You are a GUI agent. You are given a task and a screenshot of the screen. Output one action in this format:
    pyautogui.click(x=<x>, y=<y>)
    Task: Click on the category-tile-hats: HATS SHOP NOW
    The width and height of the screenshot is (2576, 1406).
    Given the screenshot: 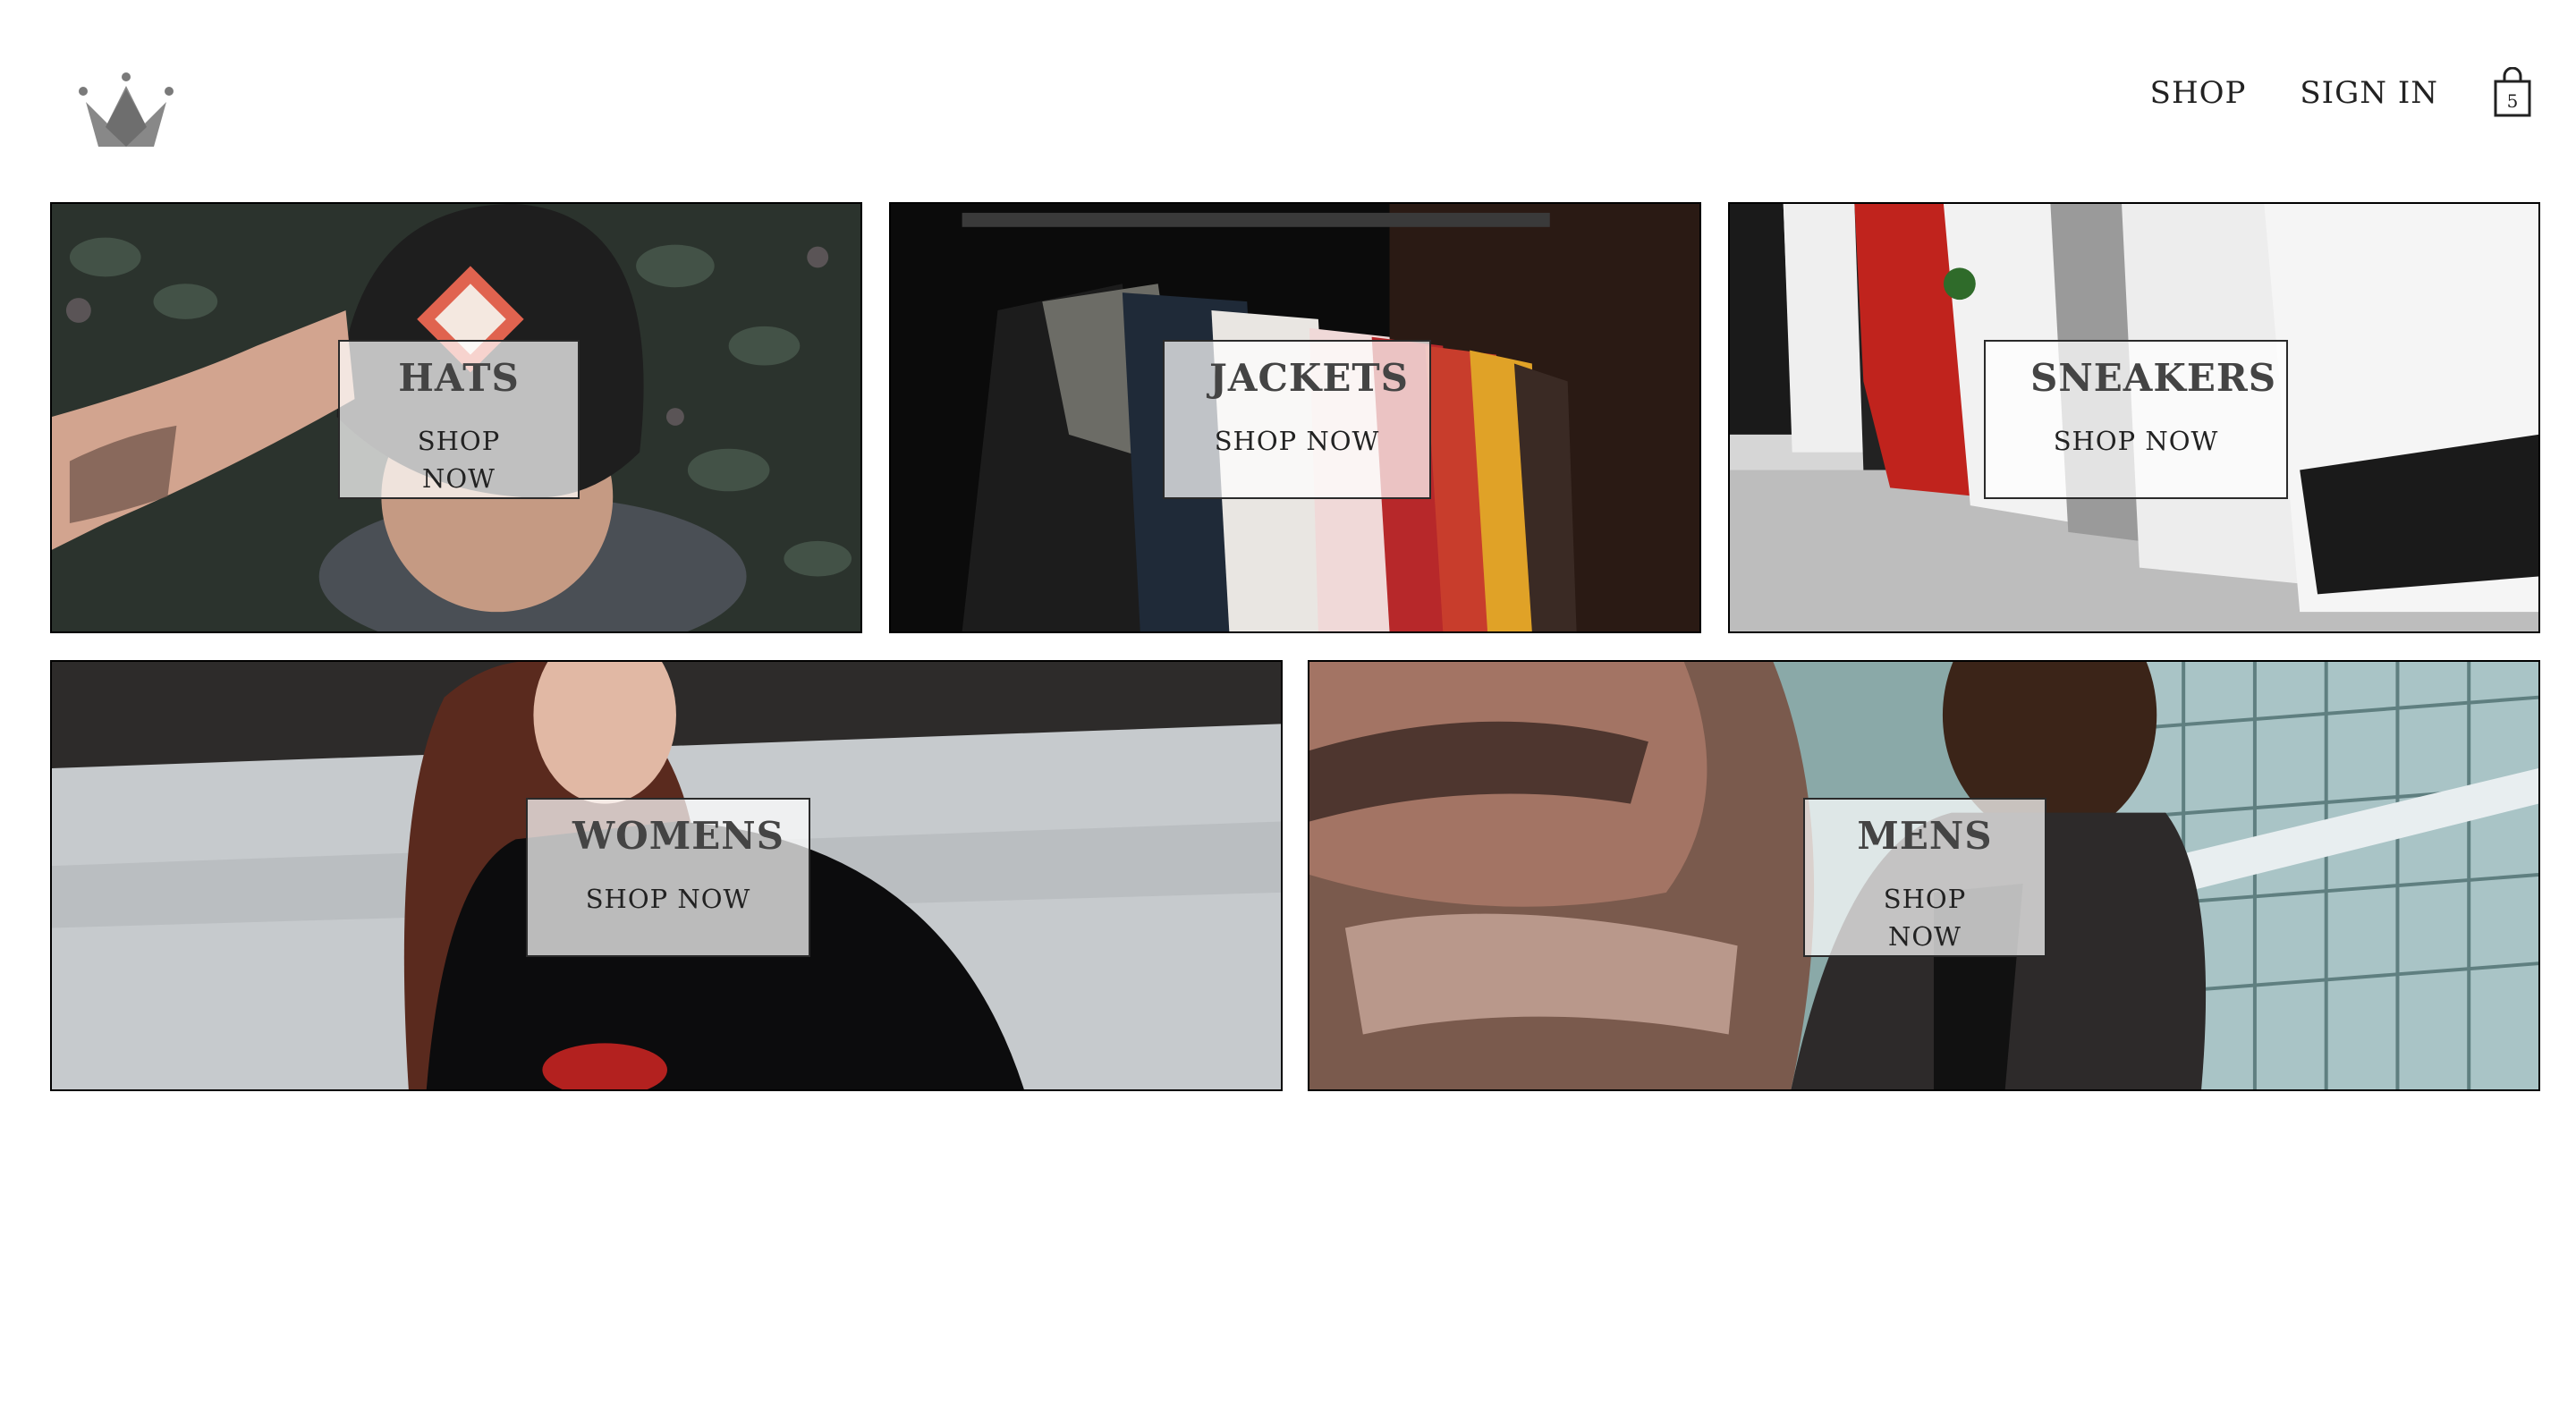 What is the action you would take?
    pyautogui.click(x=456, y=418)
    